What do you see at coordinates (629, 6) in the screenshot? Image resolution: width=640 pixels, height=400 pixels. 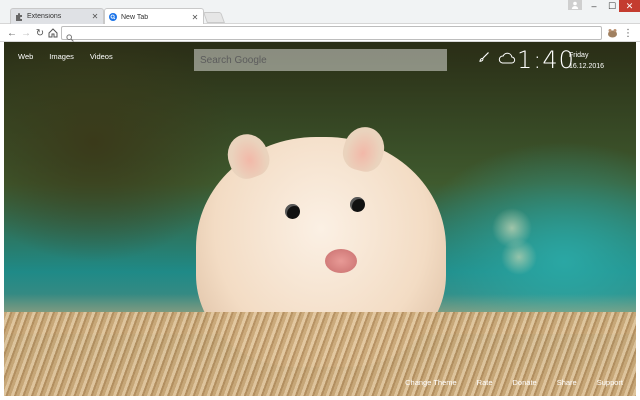 I see `close-window-icon: ✕` at bounding box center [629, 6].